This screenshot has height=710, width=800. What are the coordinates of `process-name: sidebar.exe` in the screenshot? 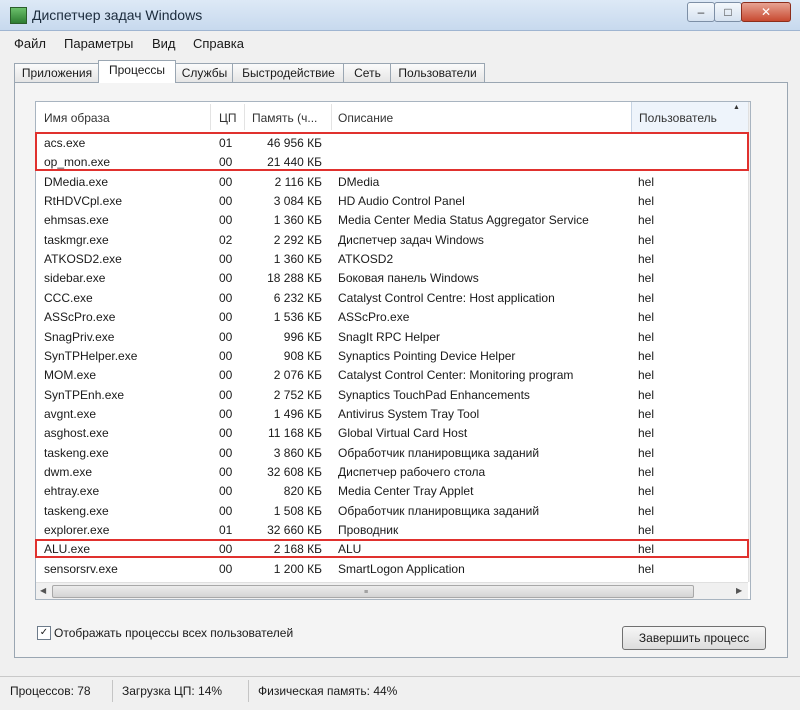 It's located at (75, 278).